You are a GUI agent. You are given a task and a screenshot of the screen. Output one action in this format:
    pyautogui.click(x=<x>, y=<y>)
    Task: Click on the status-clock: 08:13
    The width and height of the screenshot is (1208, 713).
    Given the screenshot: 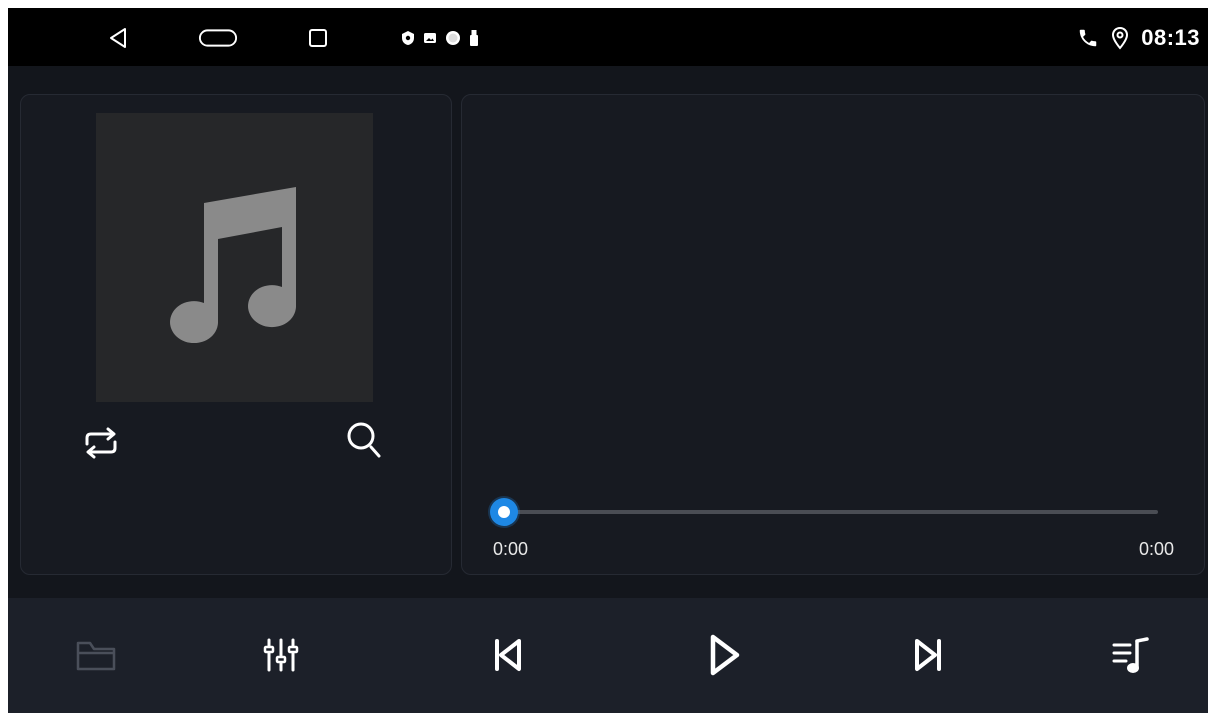 What is the action you would take?
    pyautogui.click(x=1170, y=37)
    